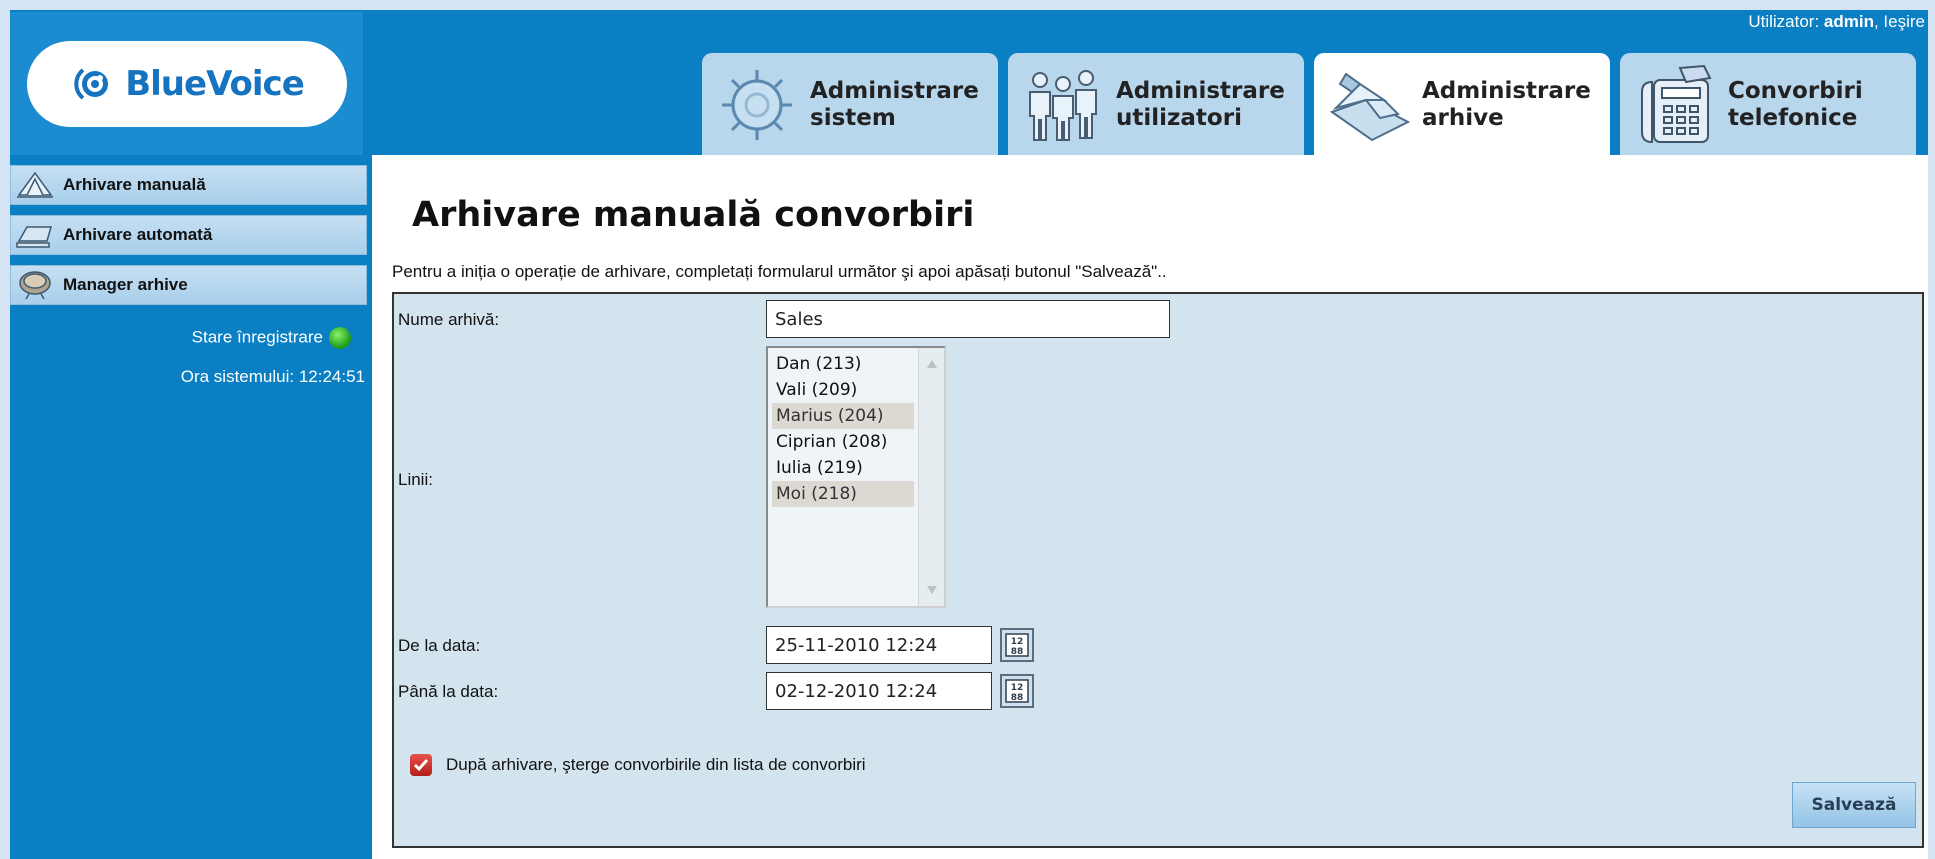 This screenshot has height=859, width=1935. Describe the element at coordinates (968, 319) in the screenshot. I see `archive-name-input` at that location.